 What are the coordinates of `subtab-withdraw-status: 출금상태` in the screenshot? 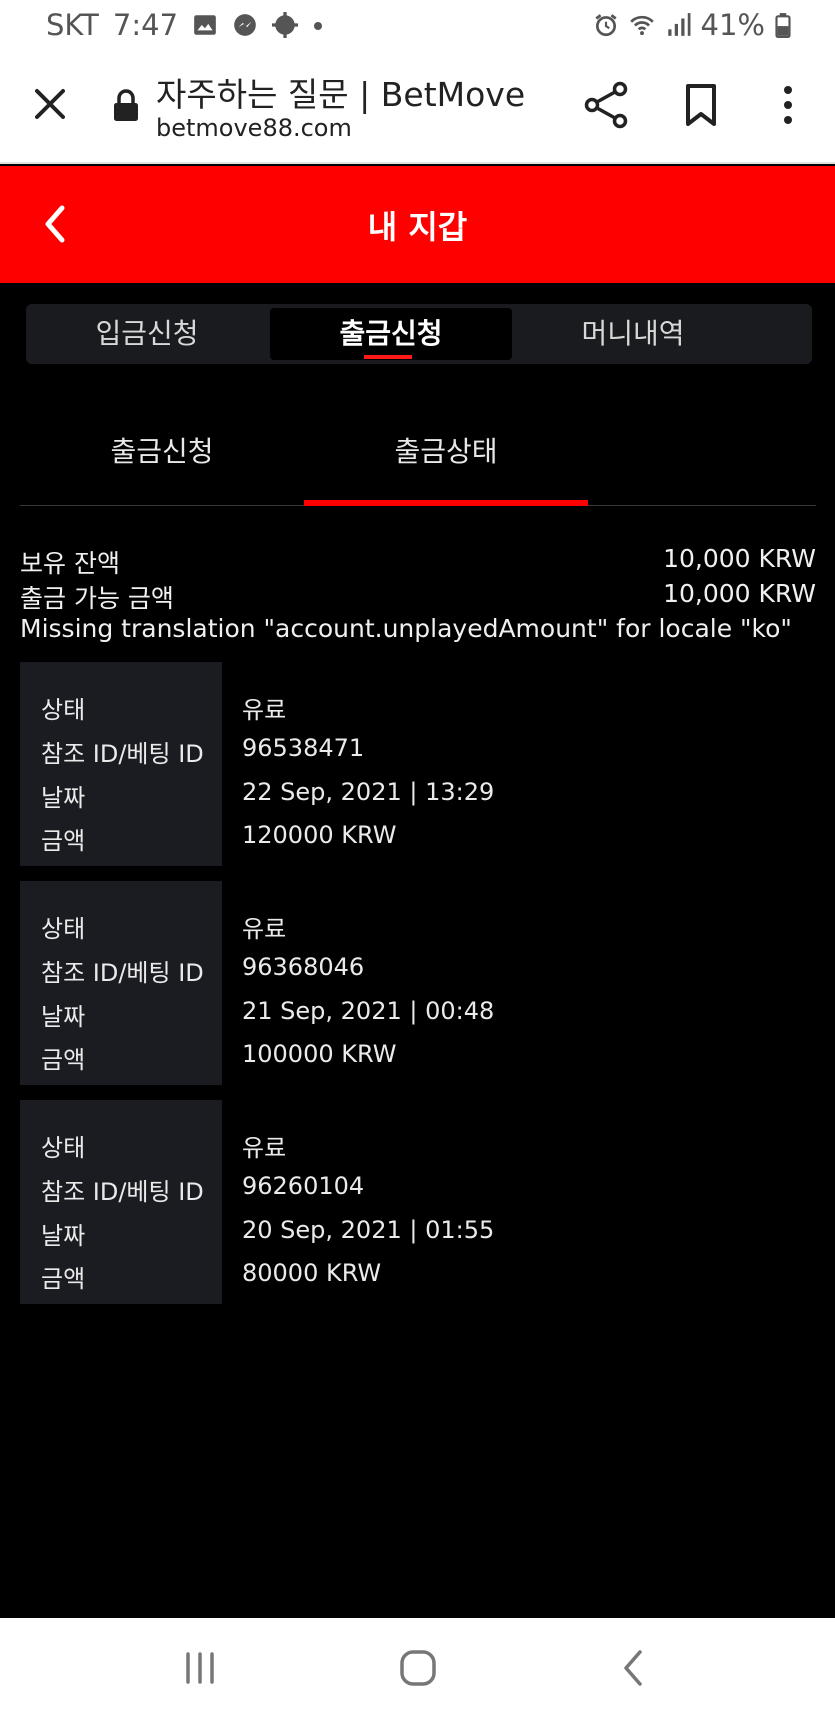 It's located at (446, 450).